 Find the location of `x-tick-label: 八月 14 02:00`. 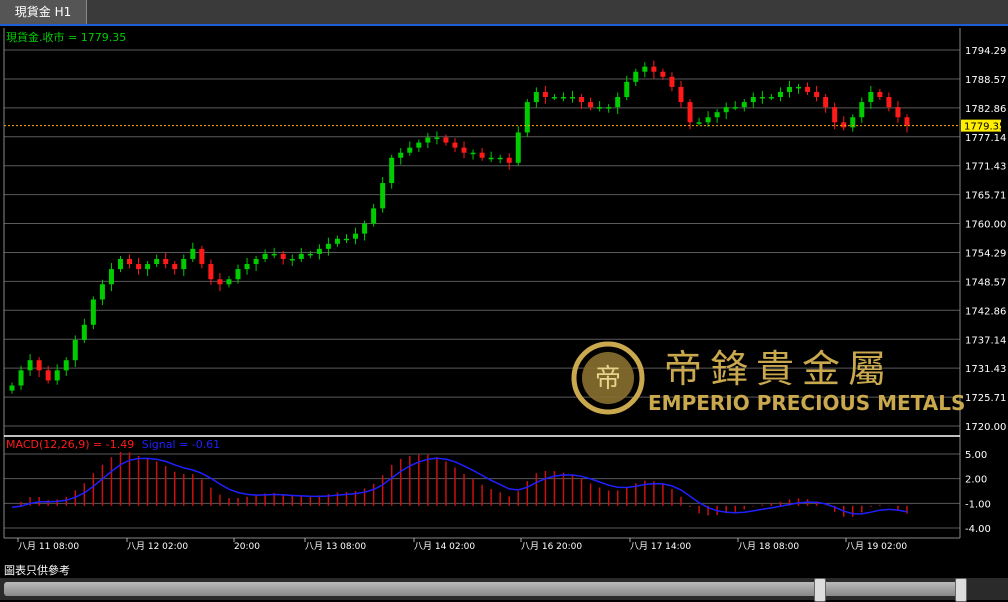

x-tick-label: 八月 14 02:00 is located at coordinates (444, 546).